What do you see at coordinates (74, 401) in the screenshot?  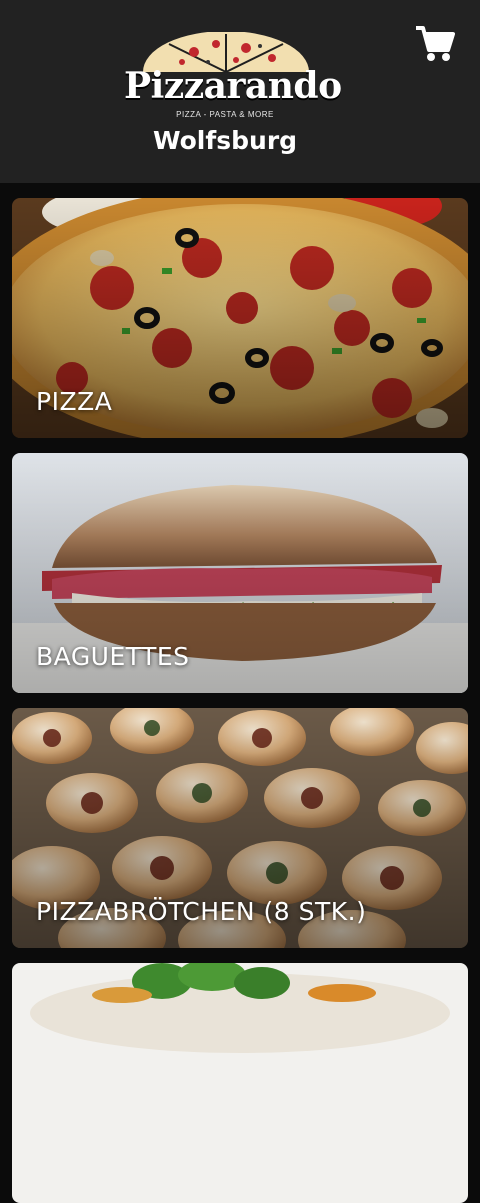 I see `category-label: PIZZA` at bounding box center [74, 401].